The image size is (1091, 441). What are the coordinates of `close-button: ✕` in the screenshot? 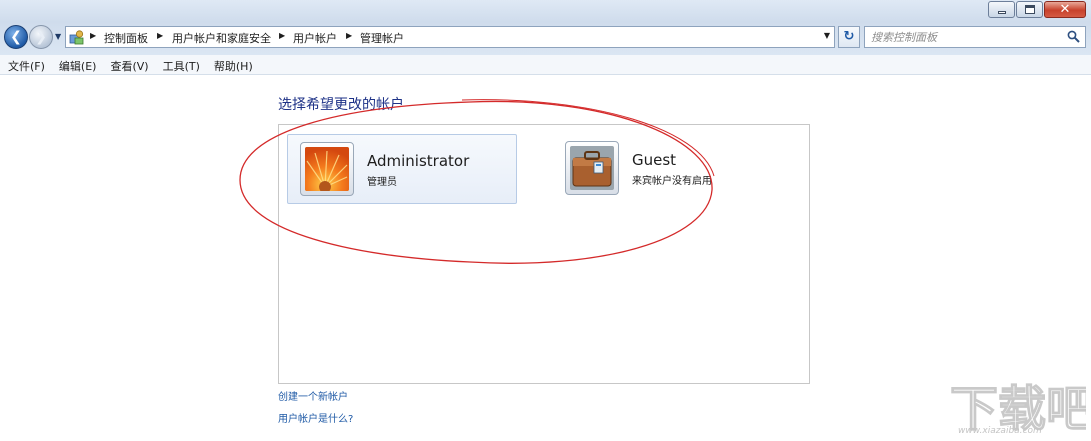 It's located at (1065, 9).